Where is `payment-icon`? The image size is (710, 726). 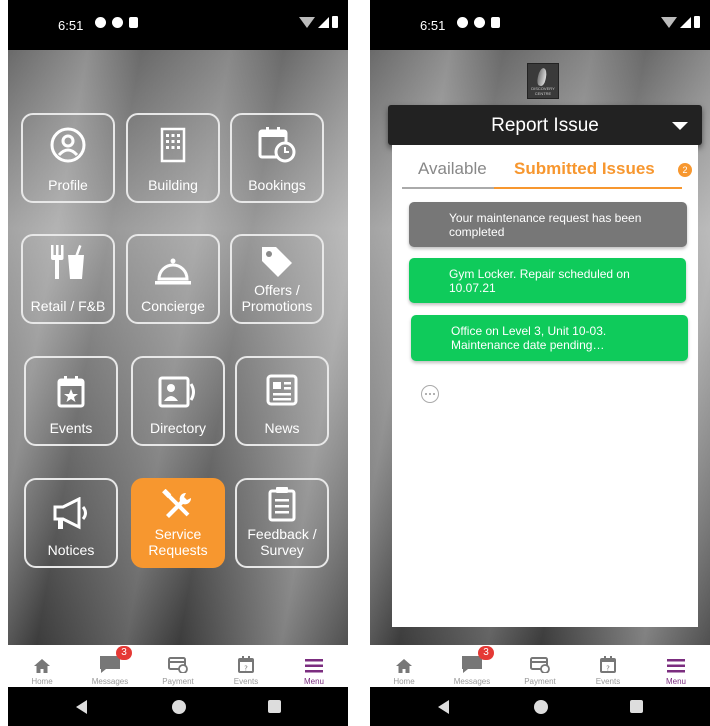 payment-icon is located at coordinates (540, 665).